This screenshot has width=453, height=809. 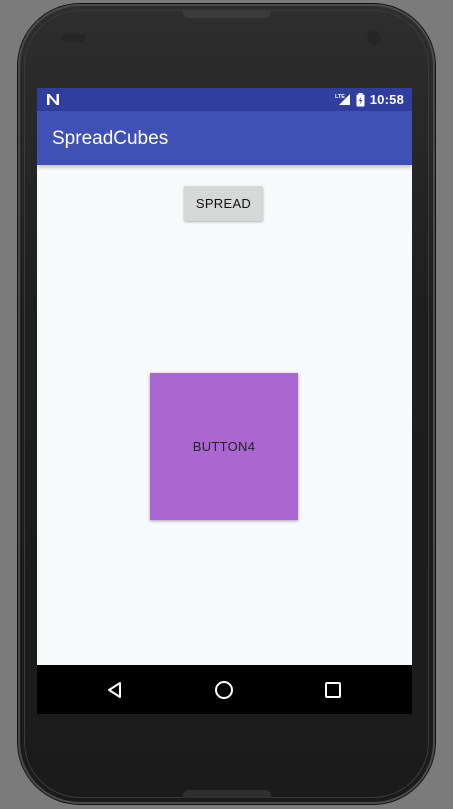 What do you see at coordinates (74, 38) in the screenshot?
I see `proximity-sensor` at bounding box center [74, 38].